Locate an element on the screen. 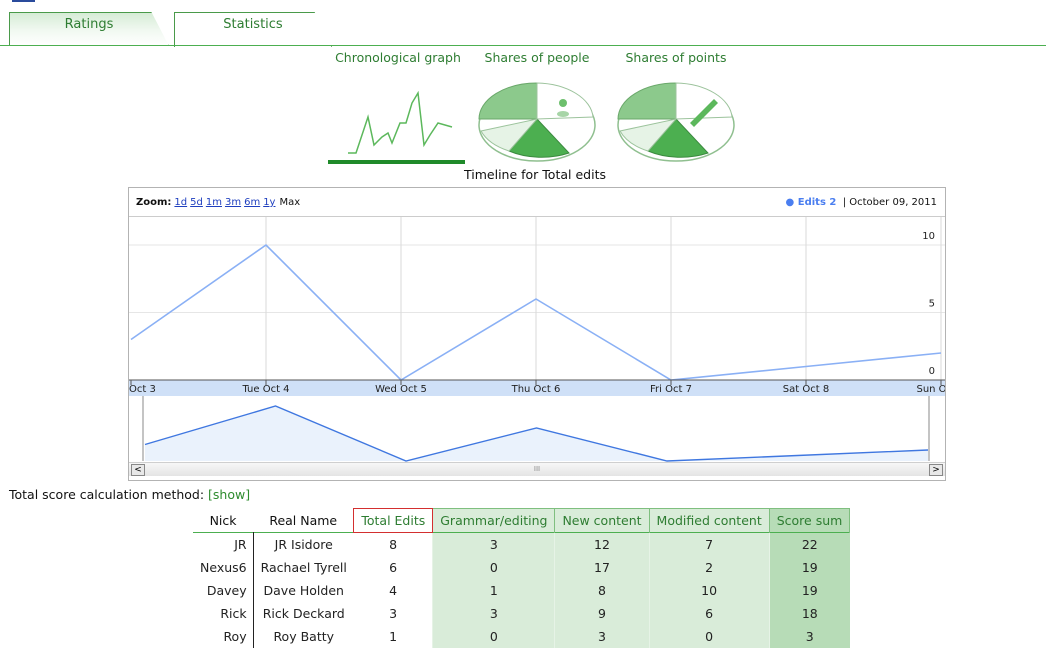 The height and width of the screenshot is (651, 1046). cell-modified-content: 0 is located at coordinates (709, 636).